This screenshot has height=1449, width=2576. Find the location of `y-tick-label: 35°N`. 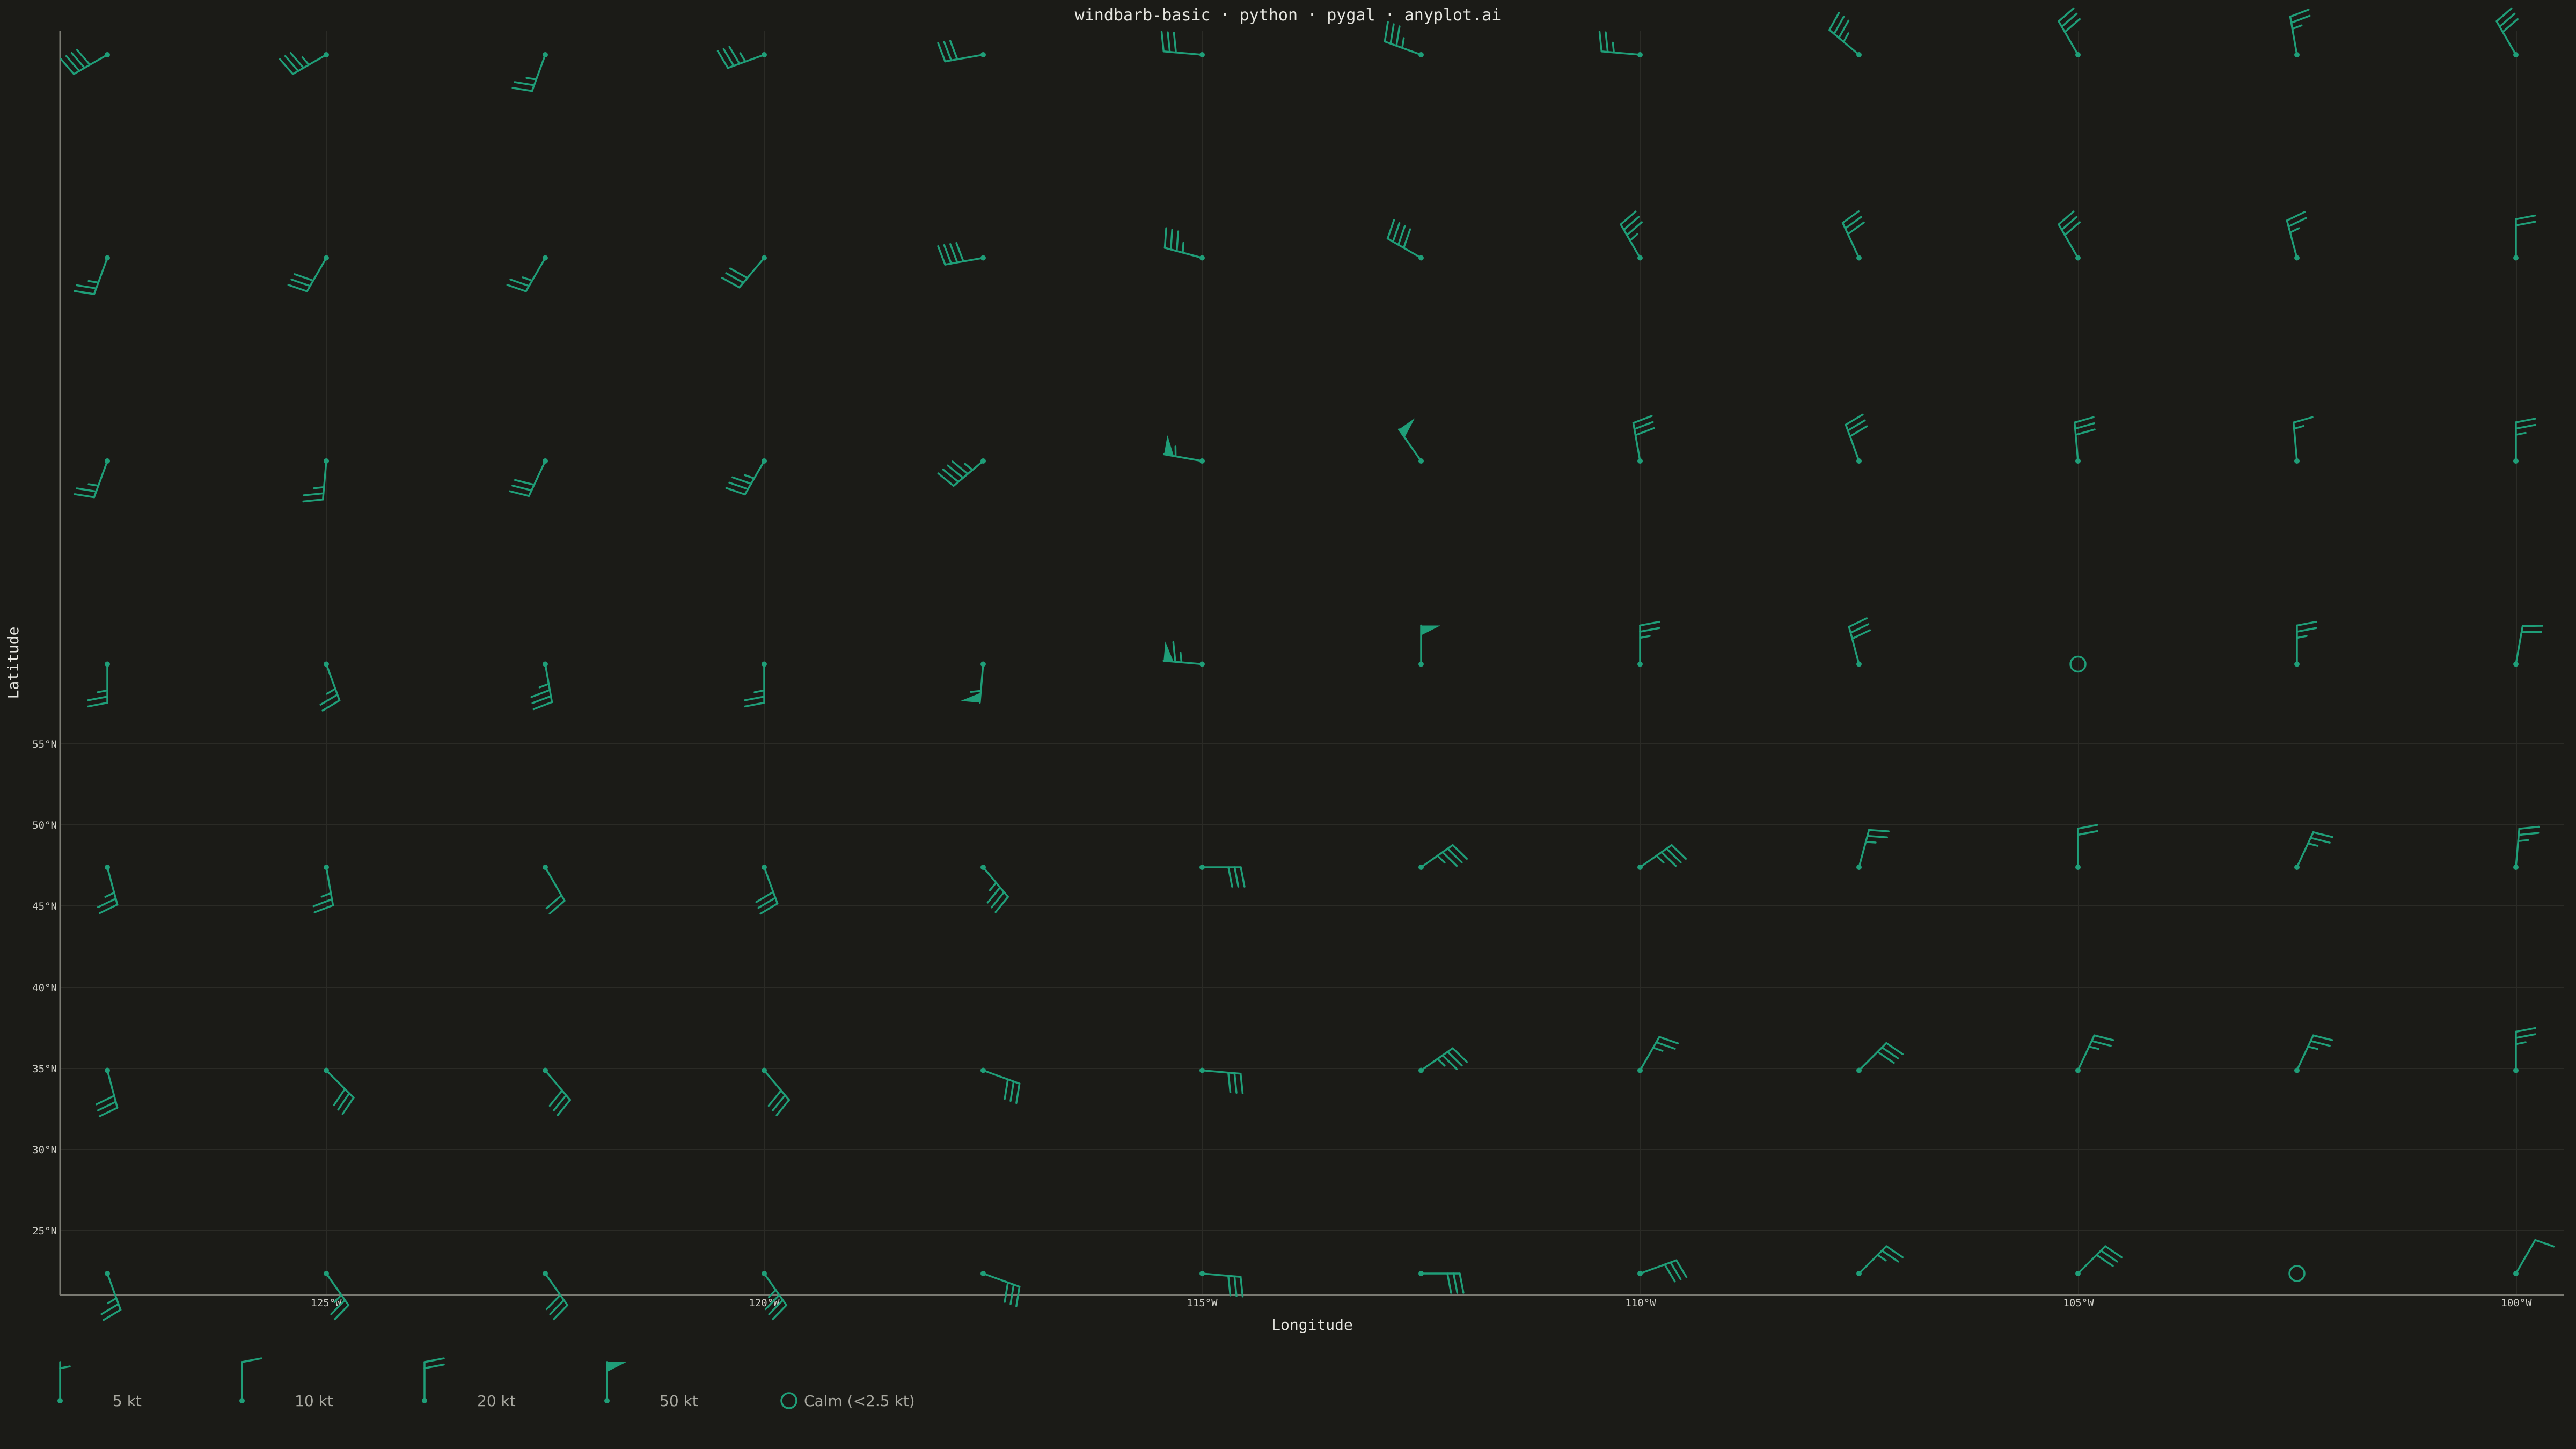

y-tick-label: 35°N is located at coordinates (44, 1069).